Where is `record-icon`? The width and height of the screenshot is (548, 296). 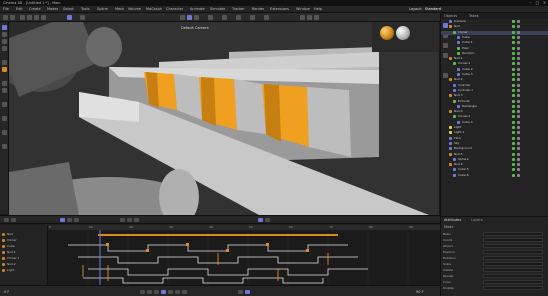 record-icon is located at coordinates (260, 220).